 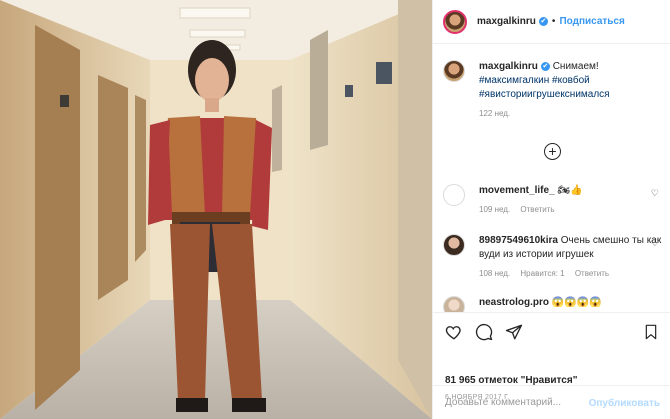 I want to click on comment-text: 🏍👍, so click(x=570, y=190).